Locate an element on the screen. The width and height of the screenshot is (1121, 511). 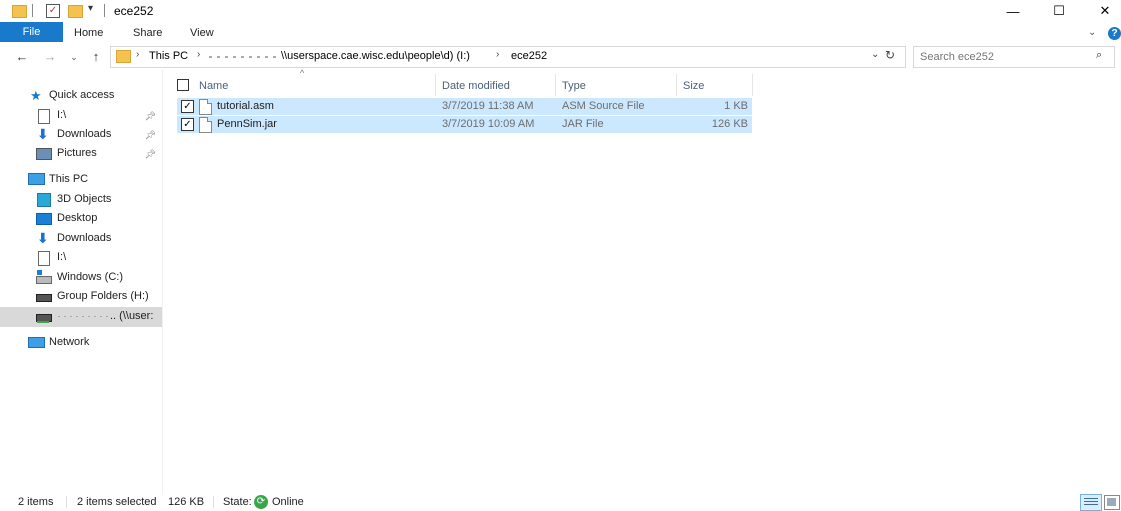
file-name: tutorial.asm is located at coordinates (245, 106).